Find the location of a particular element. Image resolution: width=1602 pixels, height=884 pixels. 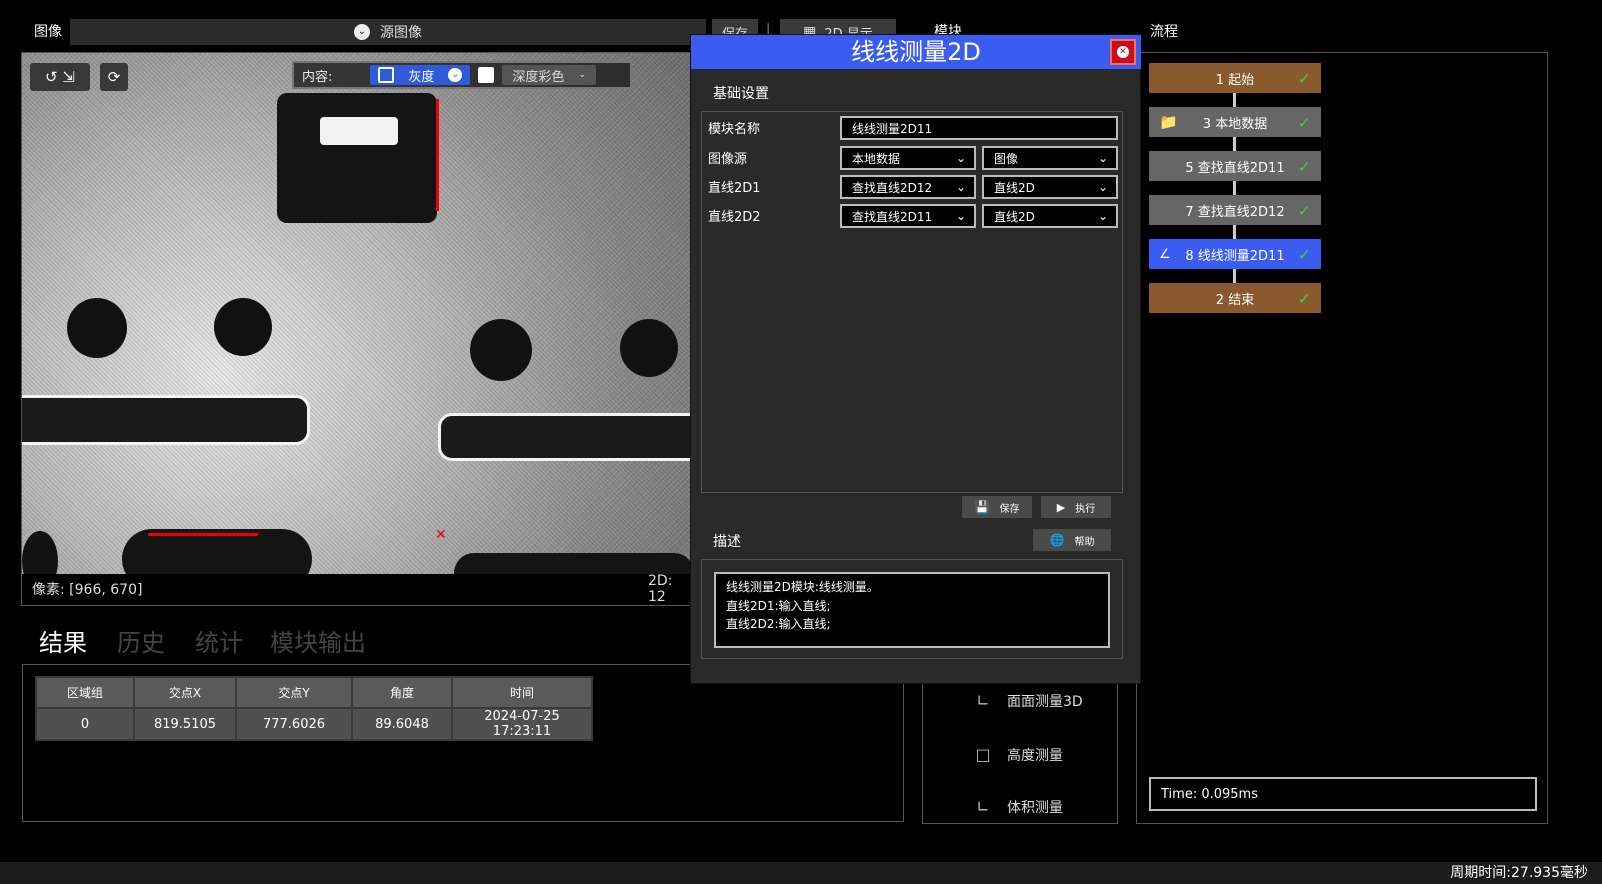

volume-measure-icon: ∟ is located at coordinates (983, 806).